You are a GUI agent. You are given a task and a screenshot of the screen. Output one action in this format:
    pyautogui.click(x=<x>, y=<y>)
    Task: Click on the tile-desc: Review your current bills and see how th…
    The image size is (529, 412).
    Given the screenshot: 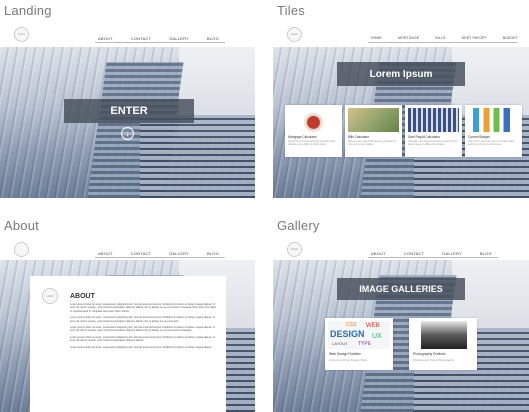 What is the action you would take?
    pyautogui.click(x=372, y=143)
    